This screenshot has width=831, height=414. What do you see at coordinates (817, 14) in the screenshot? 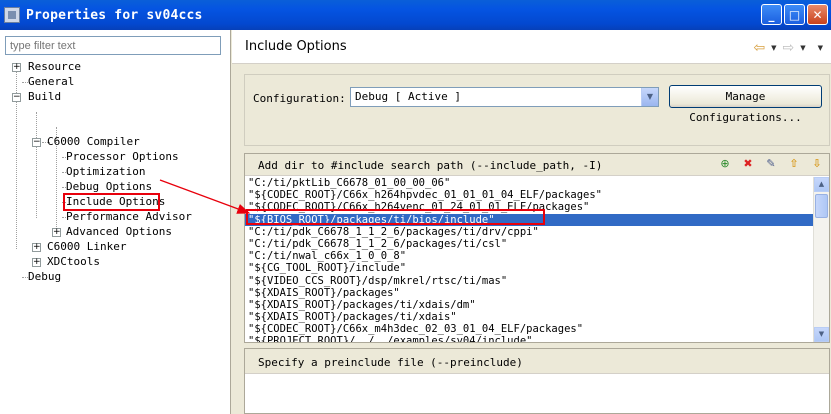
I see `close-button: ✕` at bounding box center [817, 14].